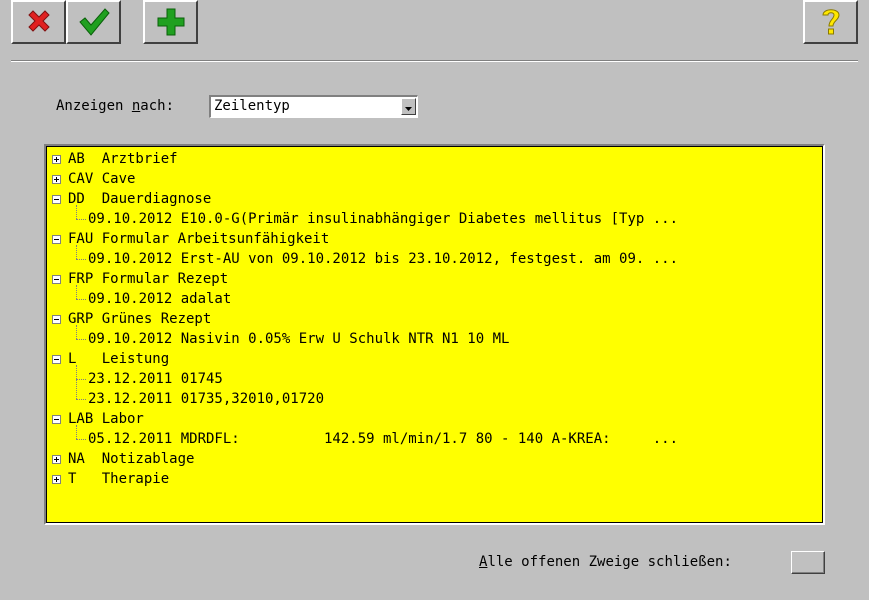 Image resolution: width=869 pixels, height=600 pixels. Describe the element at coordinates (313, 106) in the screenshot. I see `display-by-select: Zeilentyp` at that location.